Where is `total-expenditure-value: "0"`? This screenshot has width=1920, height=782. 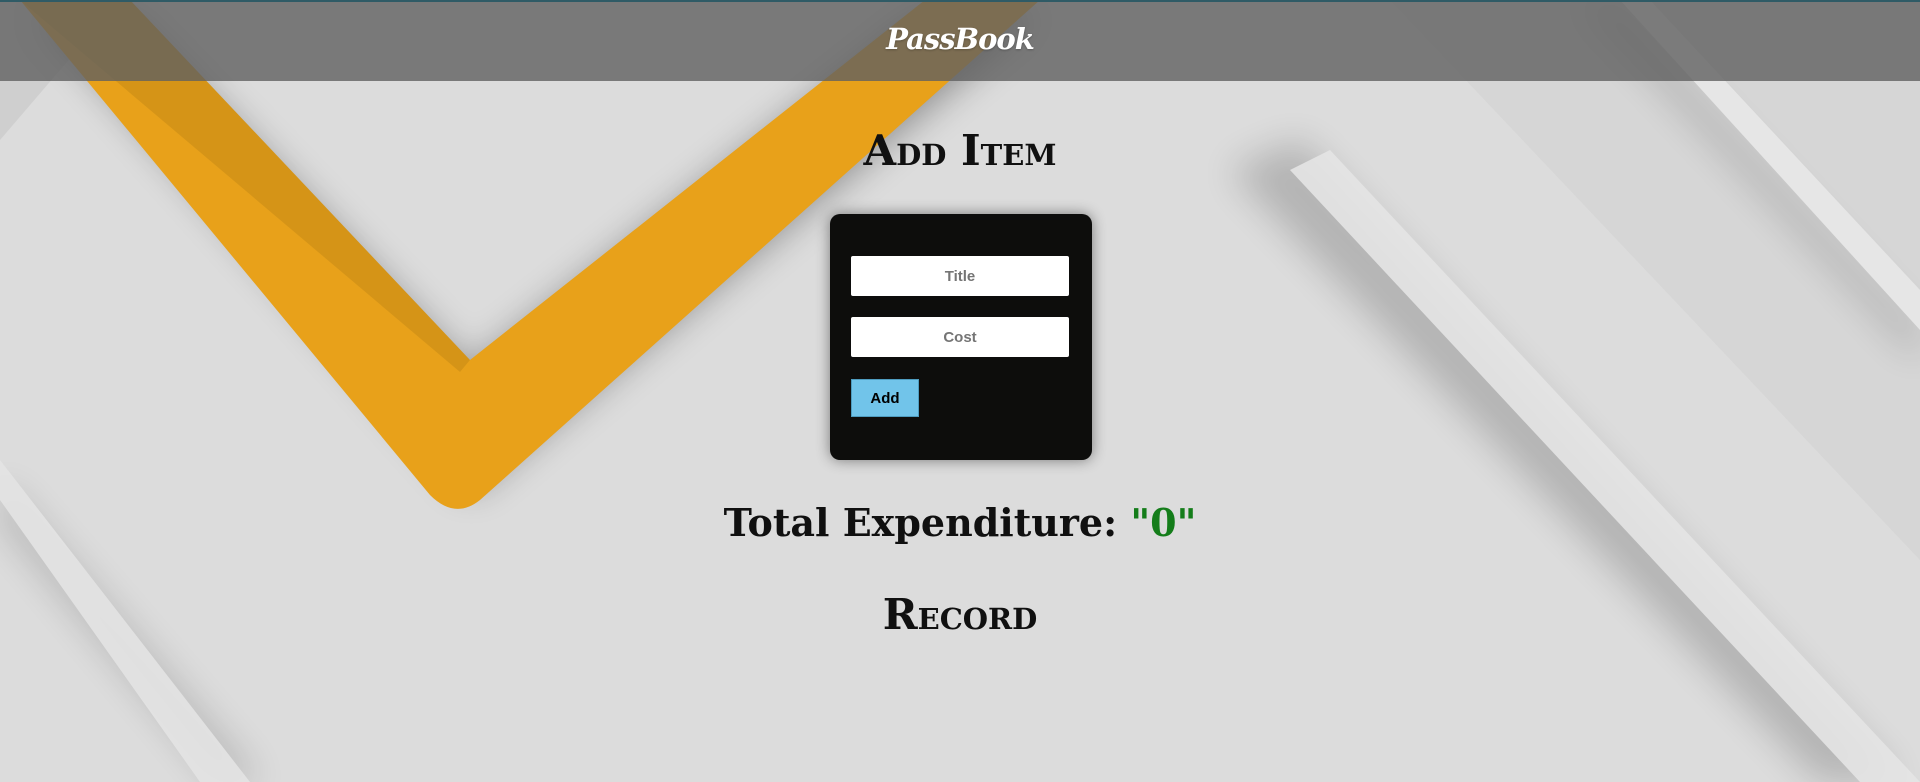
total-expenditure-value: "0" is located at coordinates (1163, 522).